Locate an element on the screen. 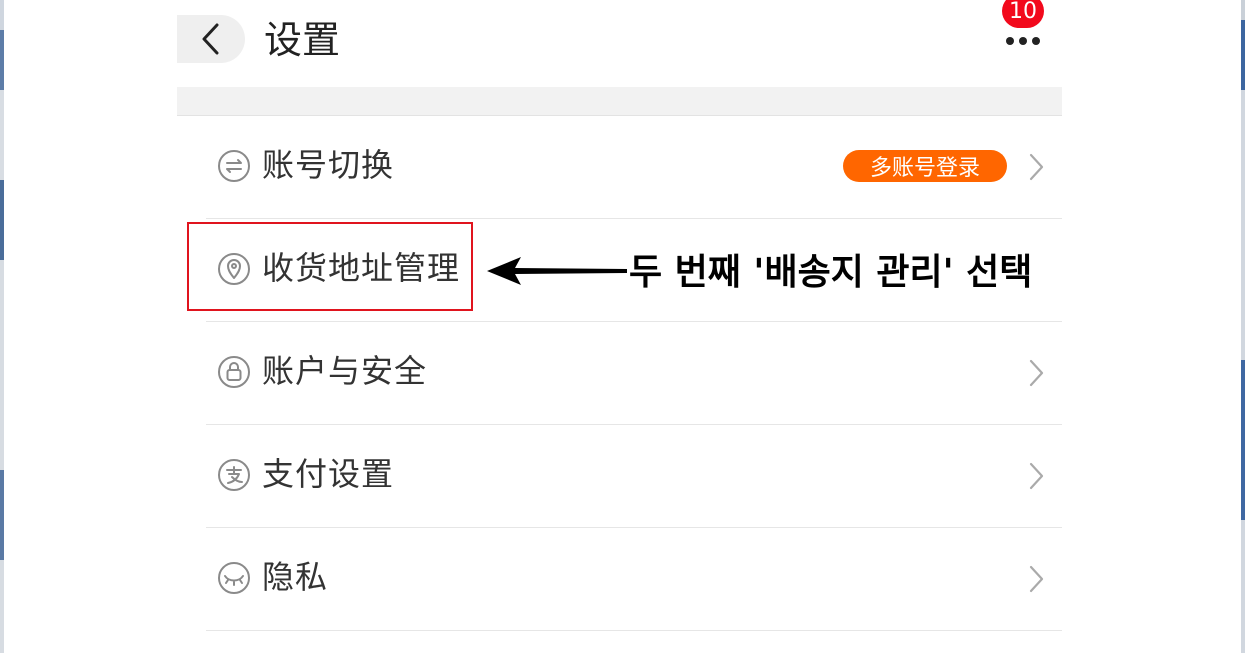  settings-row-label: 账号切换 is located at coordinates (328, 165).